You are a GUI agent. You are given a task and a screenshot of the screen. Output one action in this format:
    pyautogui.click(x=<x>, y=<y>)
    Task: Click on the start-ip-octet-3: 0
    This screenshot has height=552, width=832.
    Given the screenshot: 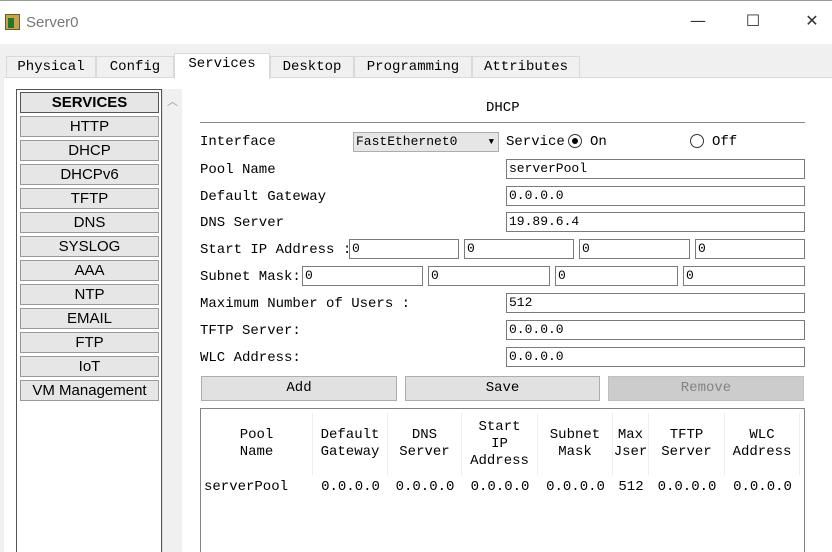 What is the action you would take?
    pyautogui.click(x=634, y=249)
    